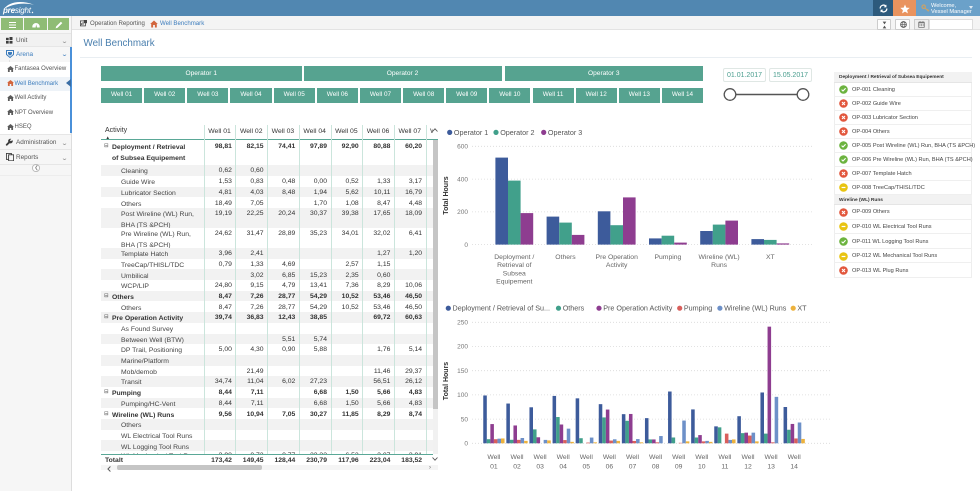  I want to click on svg-text: Deployment /, so click(514, 257).